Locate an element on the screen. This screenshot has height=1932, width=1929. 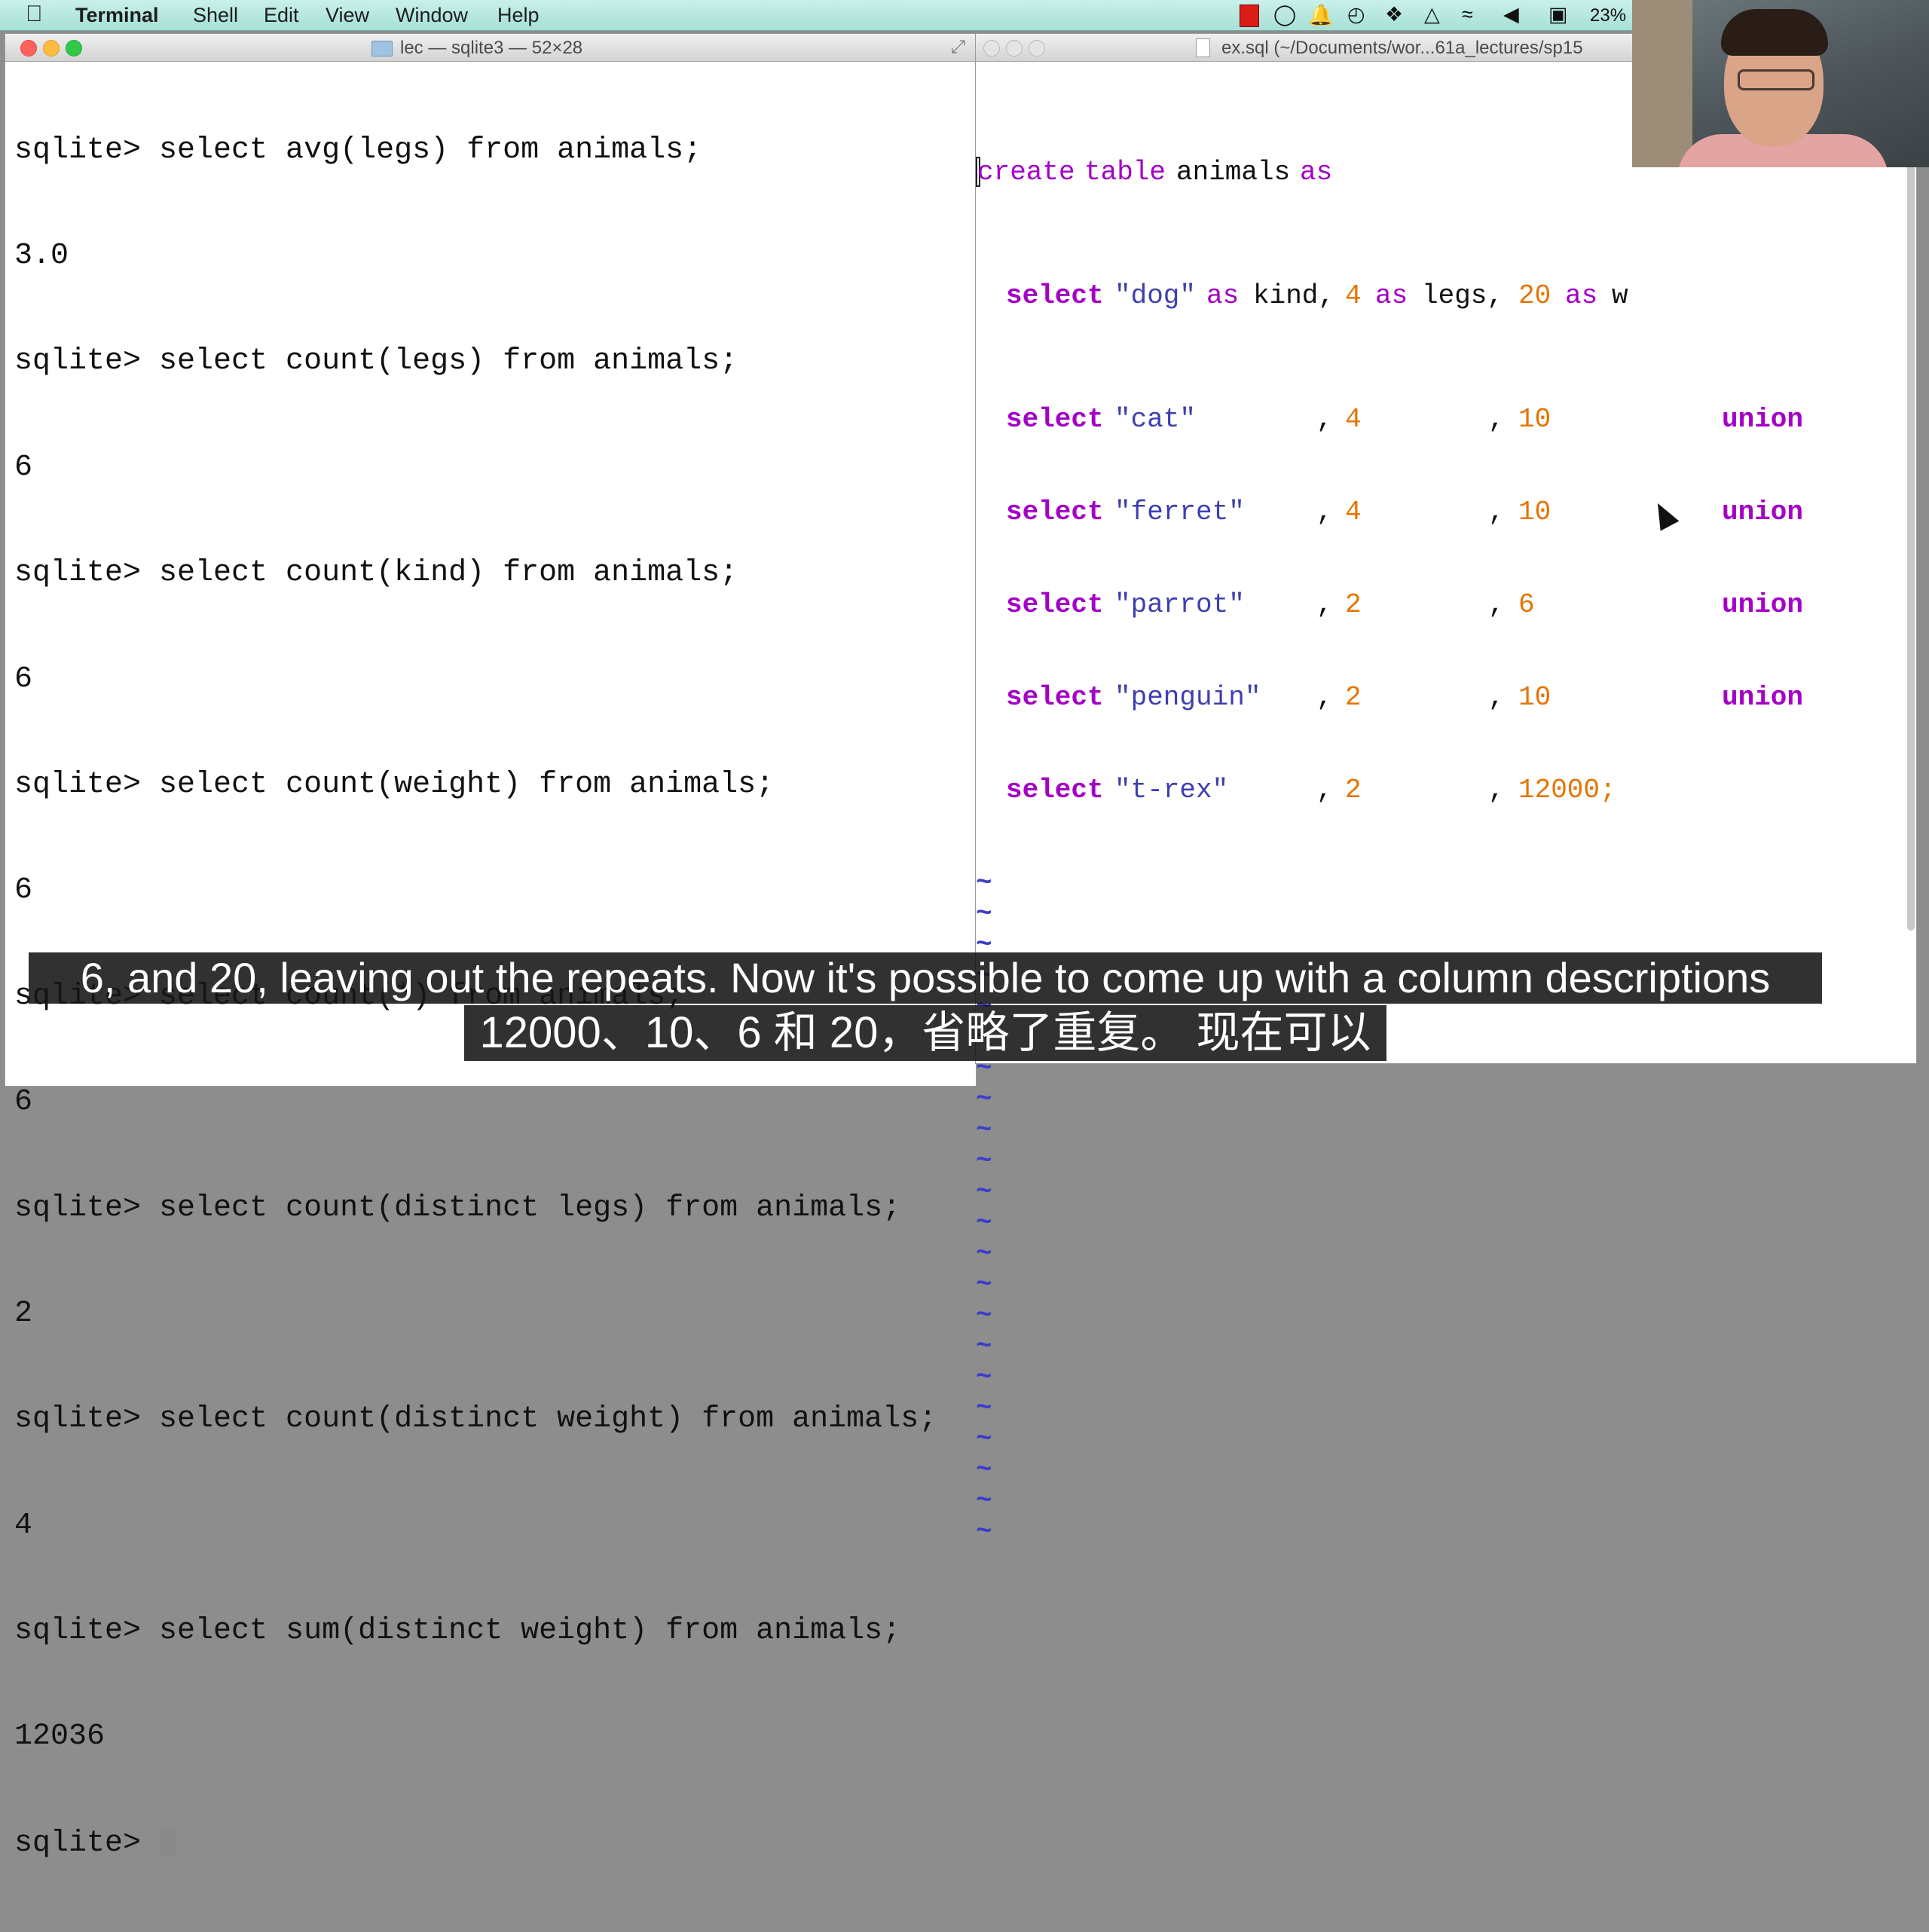
terminal-titlebar: lec — sqlite3 — 52×28 ⤢ is located at coordinates (491, 48).